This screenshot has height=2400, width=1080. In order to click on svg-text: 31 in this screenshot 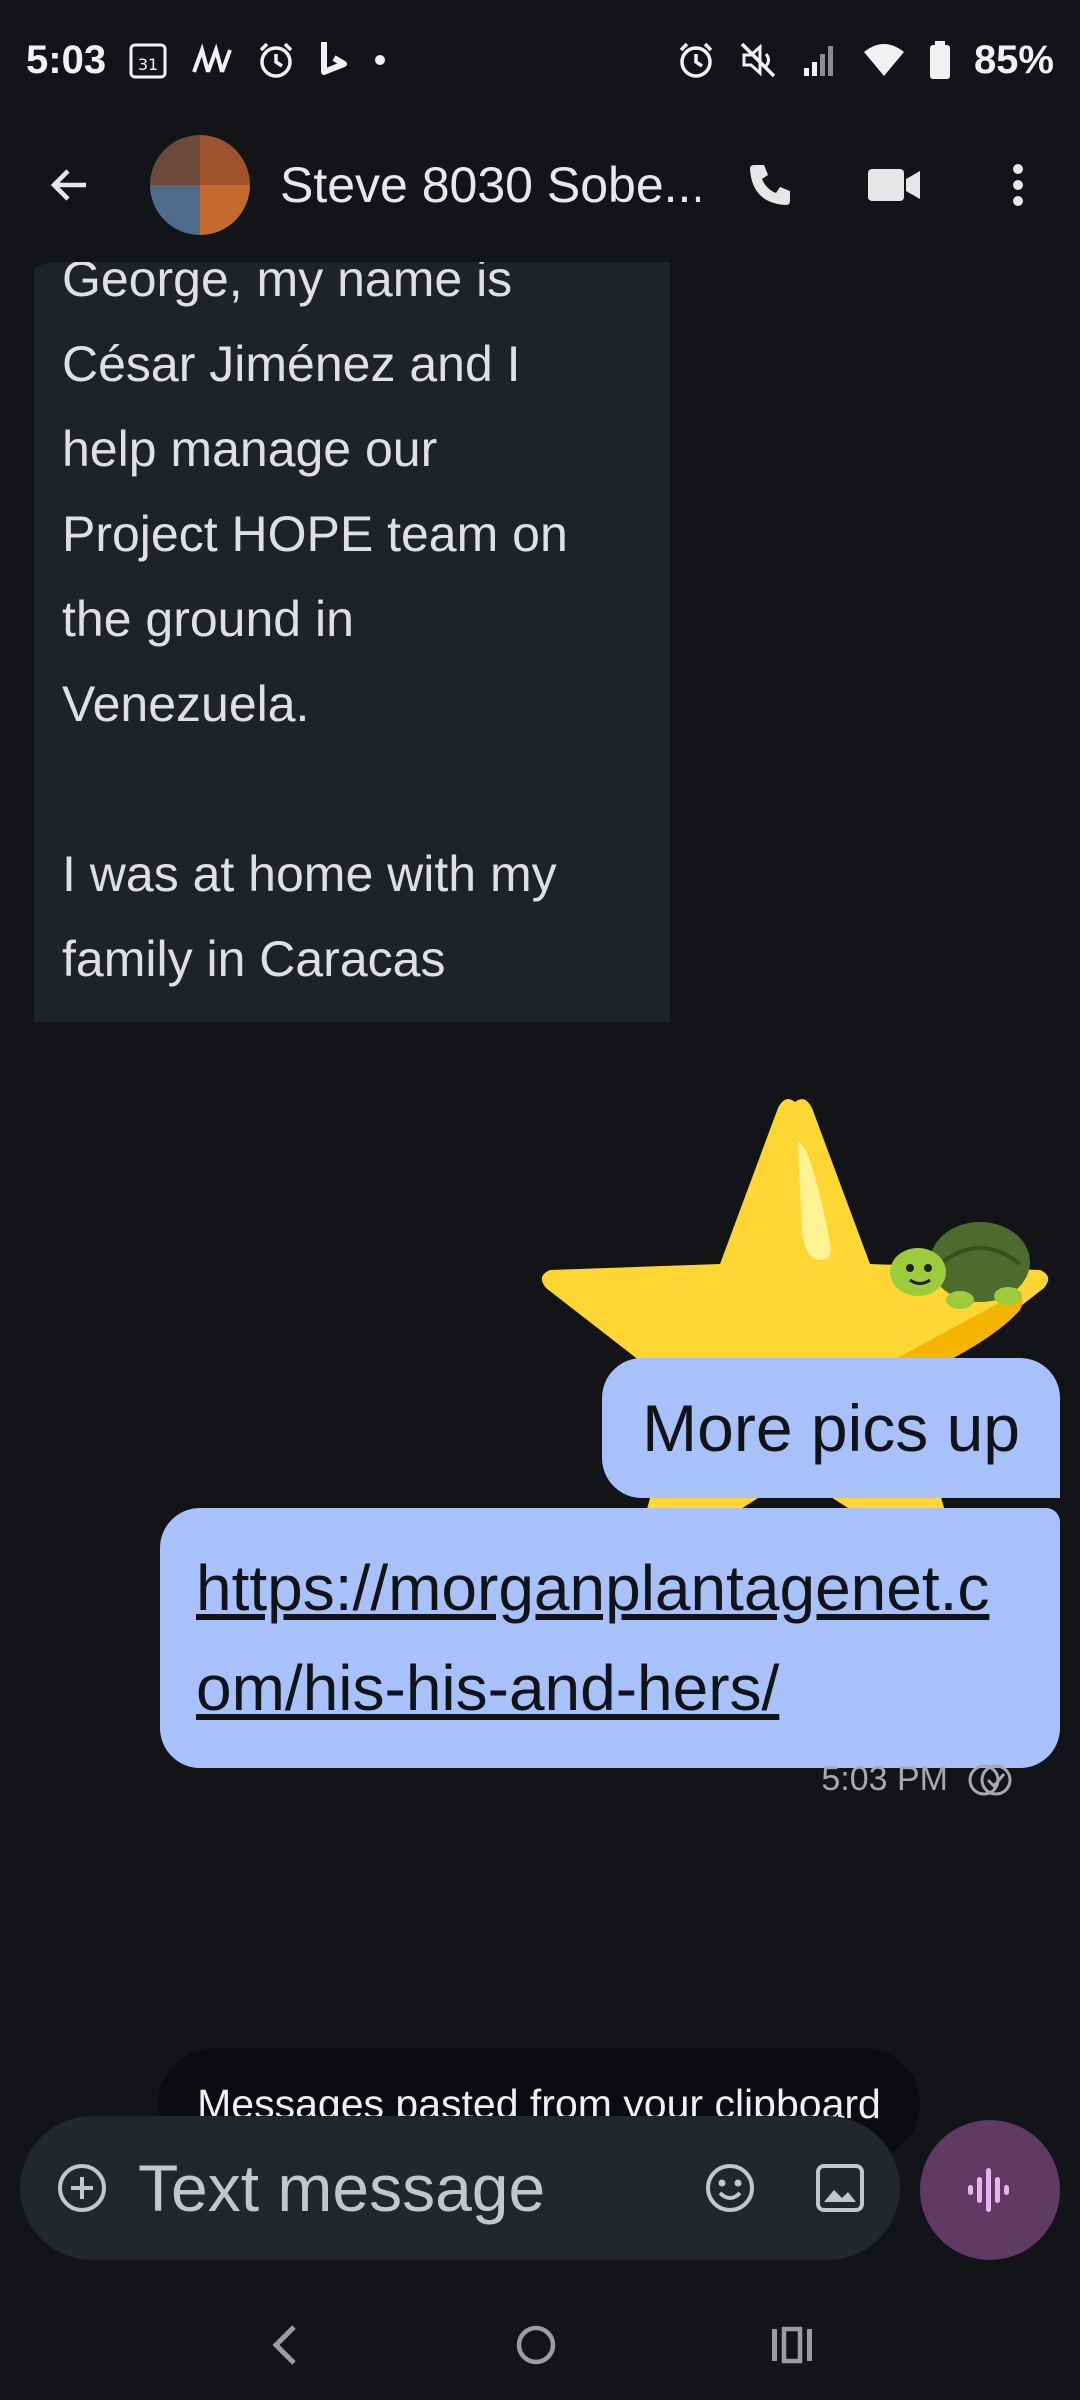, I will do `click(148, 64)`.